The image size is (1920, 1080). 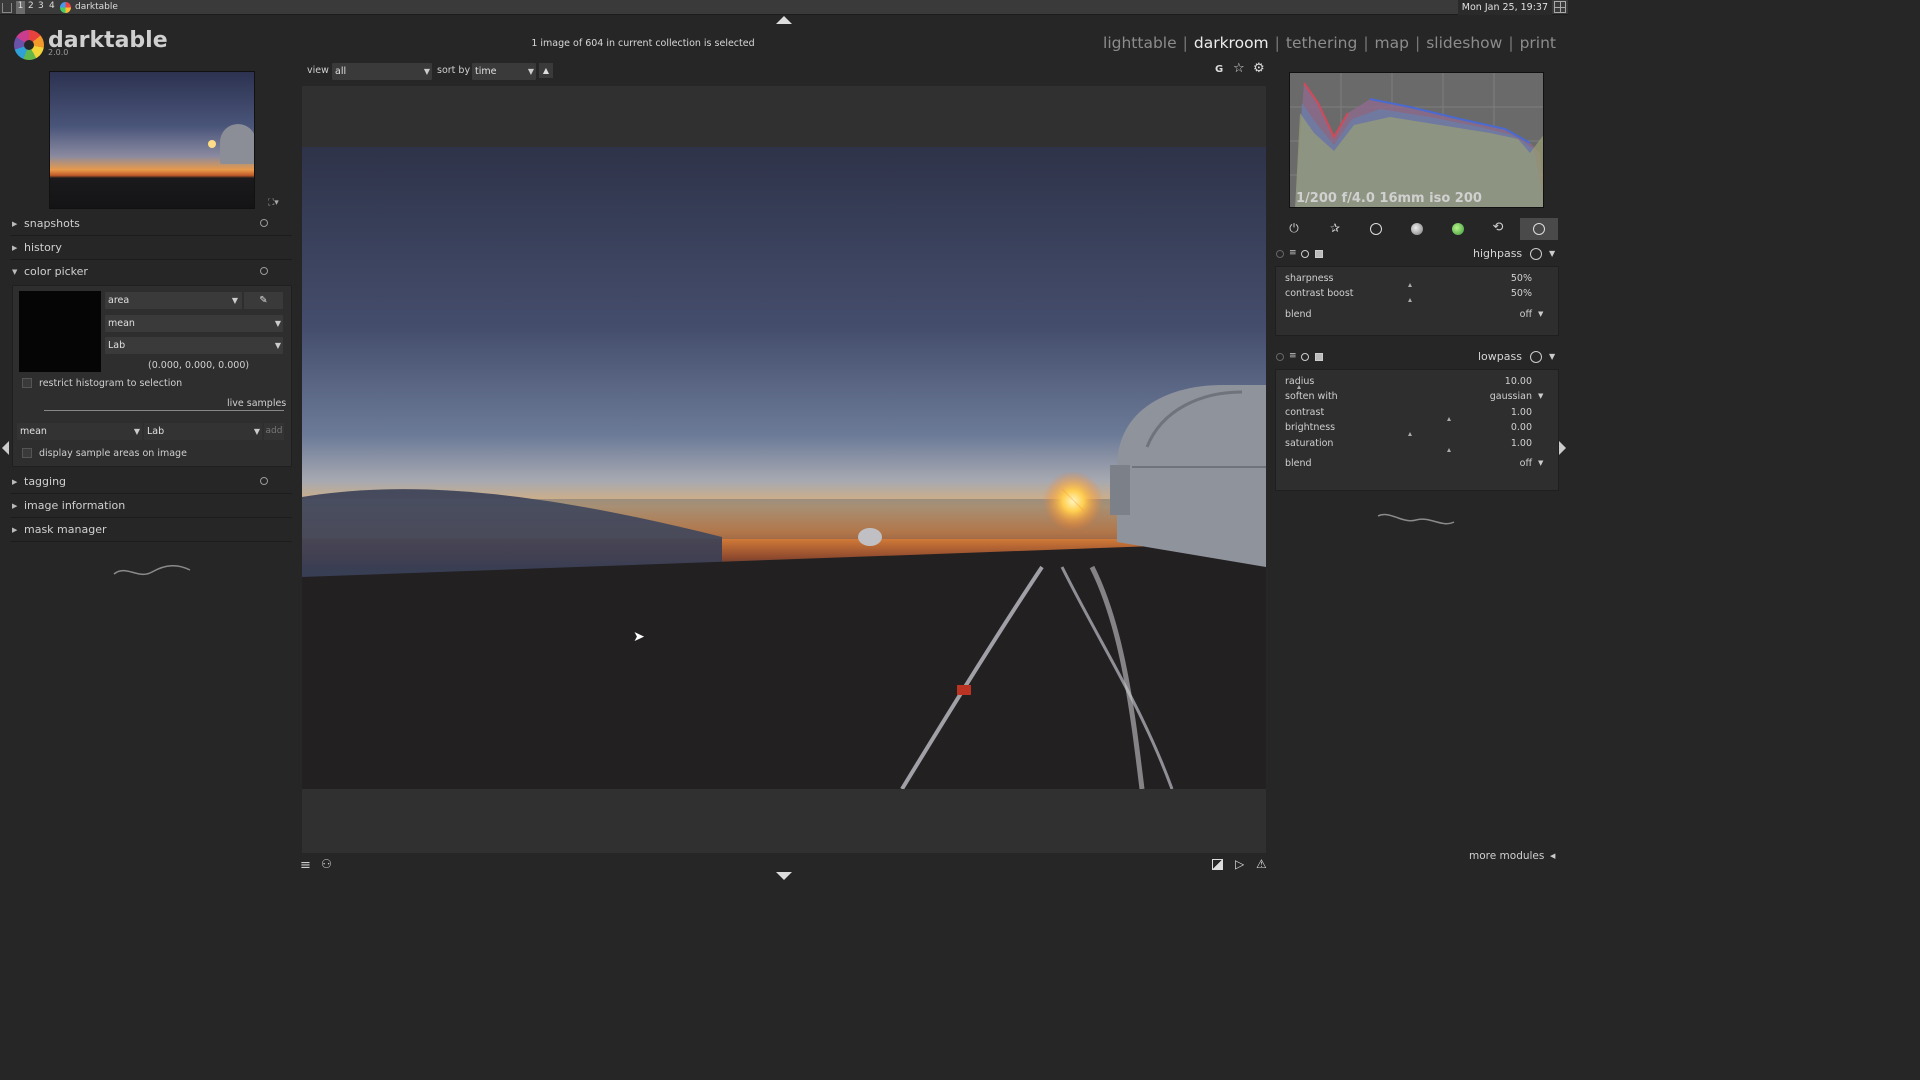 I want to click on view-lighttable: lighttable, so click(x=1140, y=43).